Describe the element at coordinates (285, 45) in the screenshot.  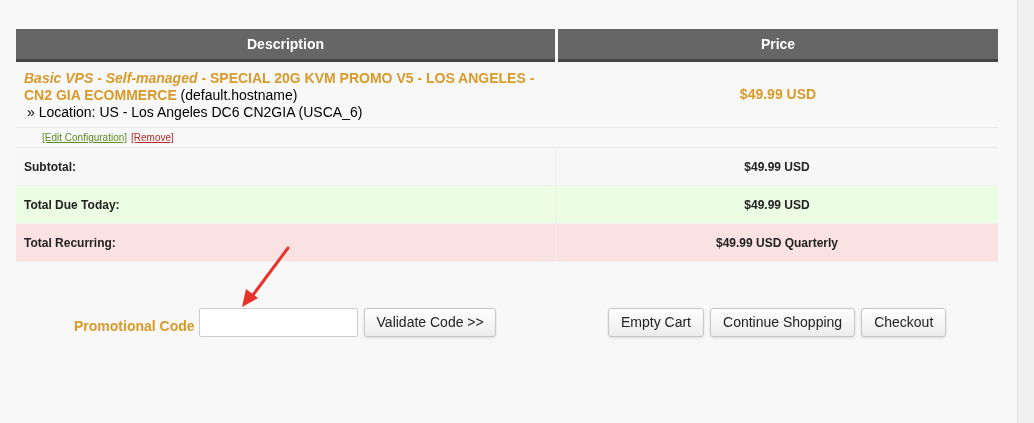
I see `column-header: Description` at that location.